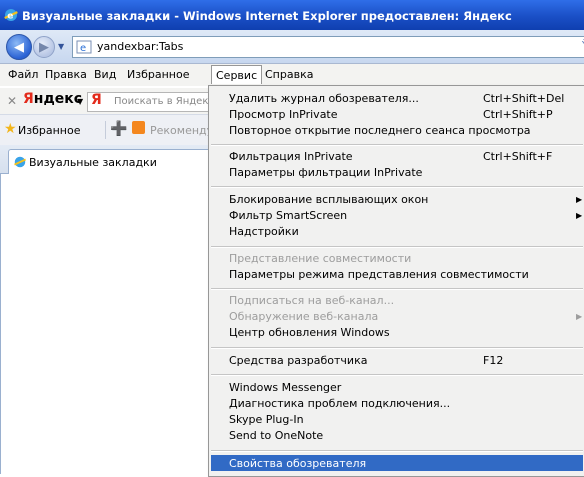 The image size is (584, 477). Describe the element at coordinates (237, 74) in the screenshot. I see `menu-tools: Сервис` at that location.